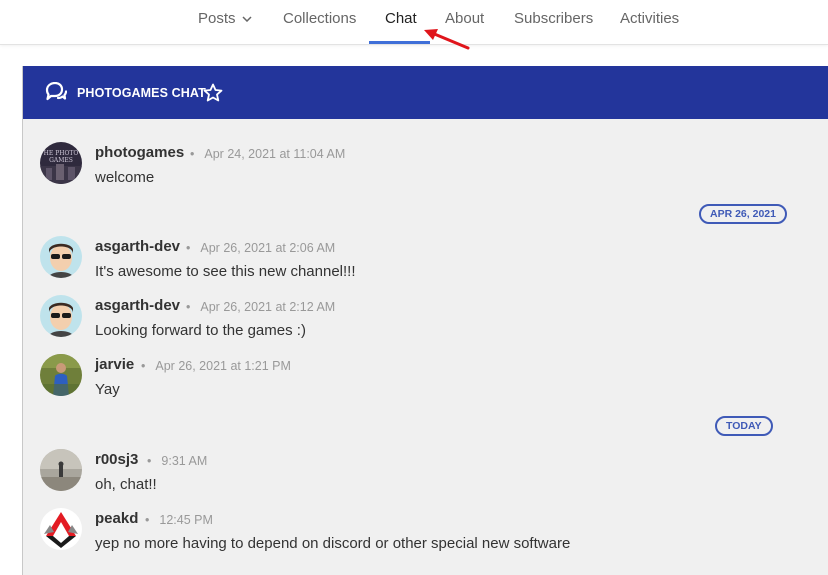  What do you see at coordinates (275, 154) in the screenshot?
I see `message-time: Apr 24, 2021 at 11:04 AM` at bounding box center [275, 154].